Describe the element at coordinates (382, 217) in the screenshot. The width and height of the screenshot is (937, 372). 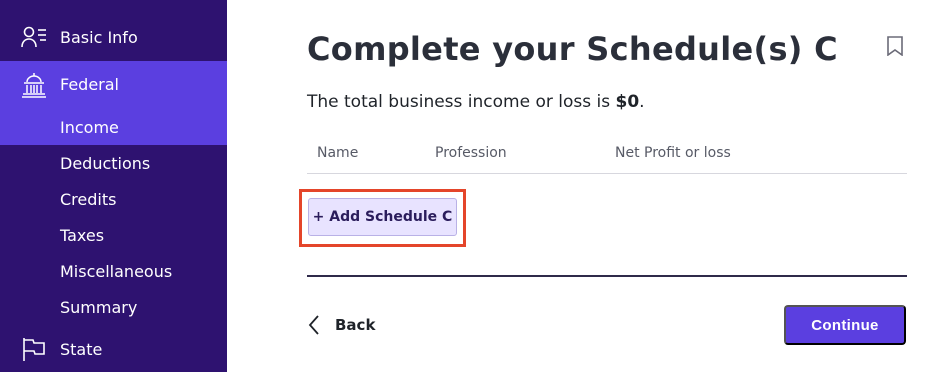
I see `add-schedule-c-button: + Add Schedule C` at that location.